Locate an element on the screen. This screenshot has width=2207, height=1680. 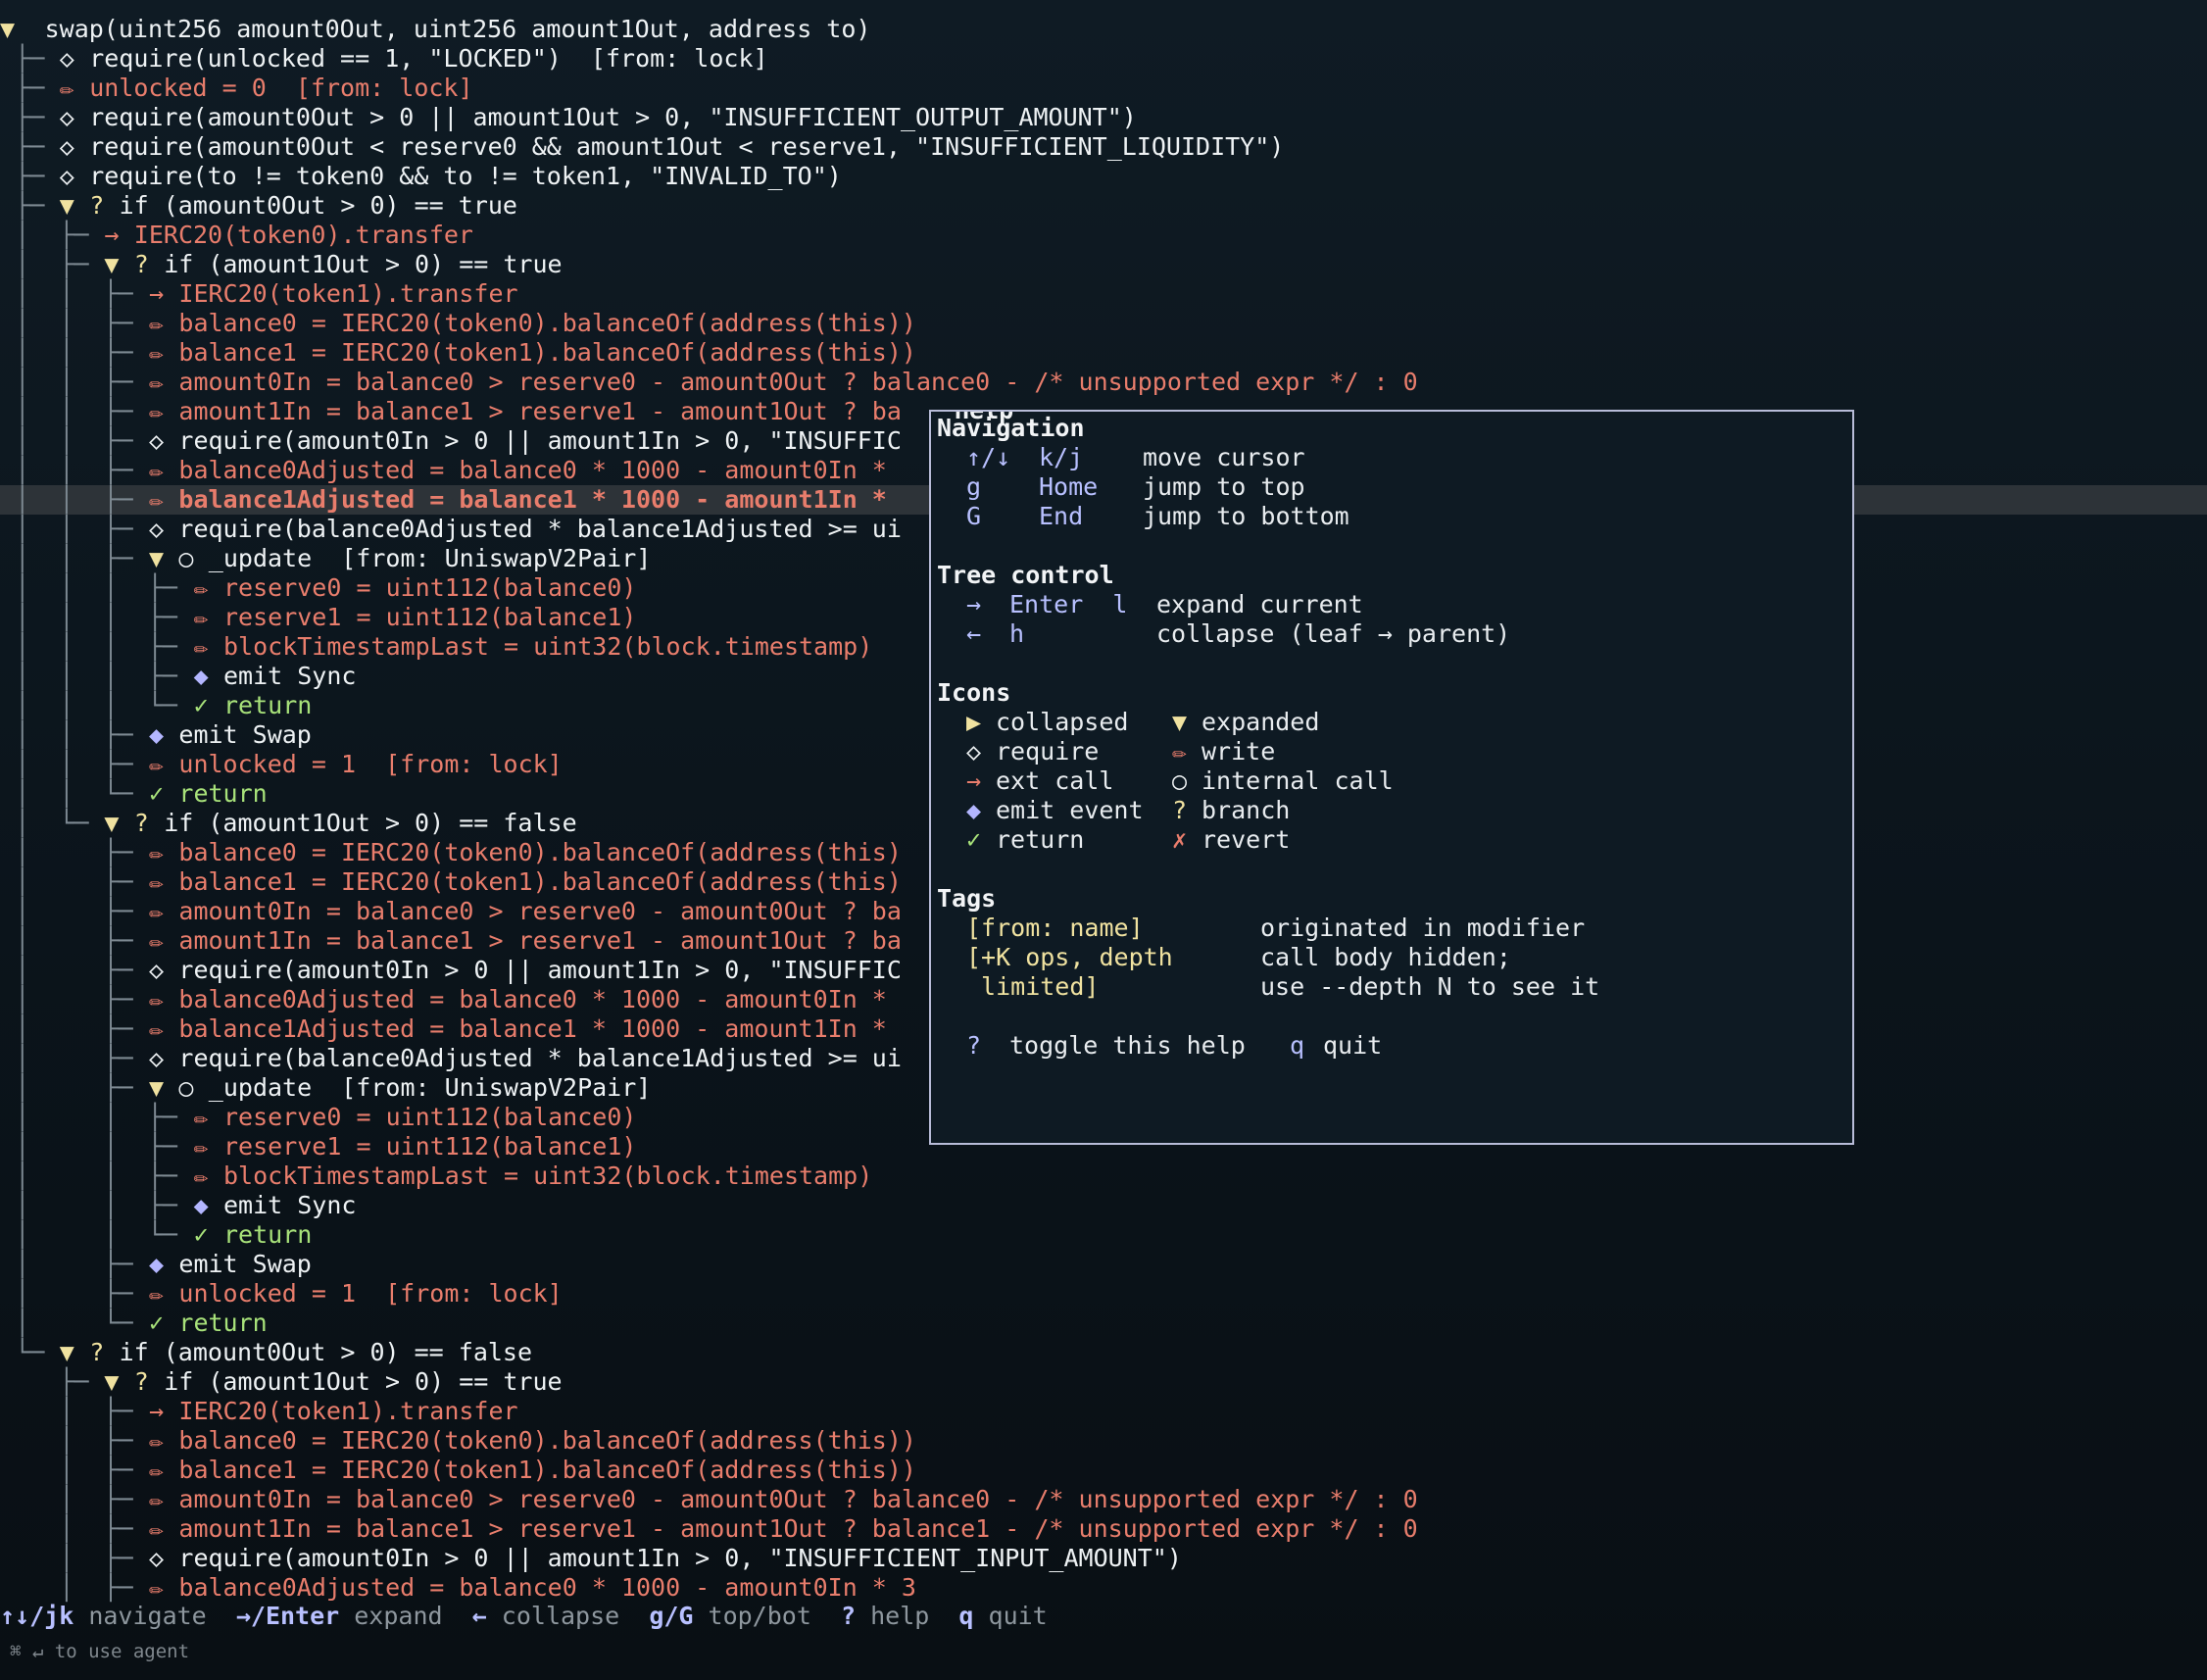
tree-connector: └─ is located at coordinates (37, 1352).